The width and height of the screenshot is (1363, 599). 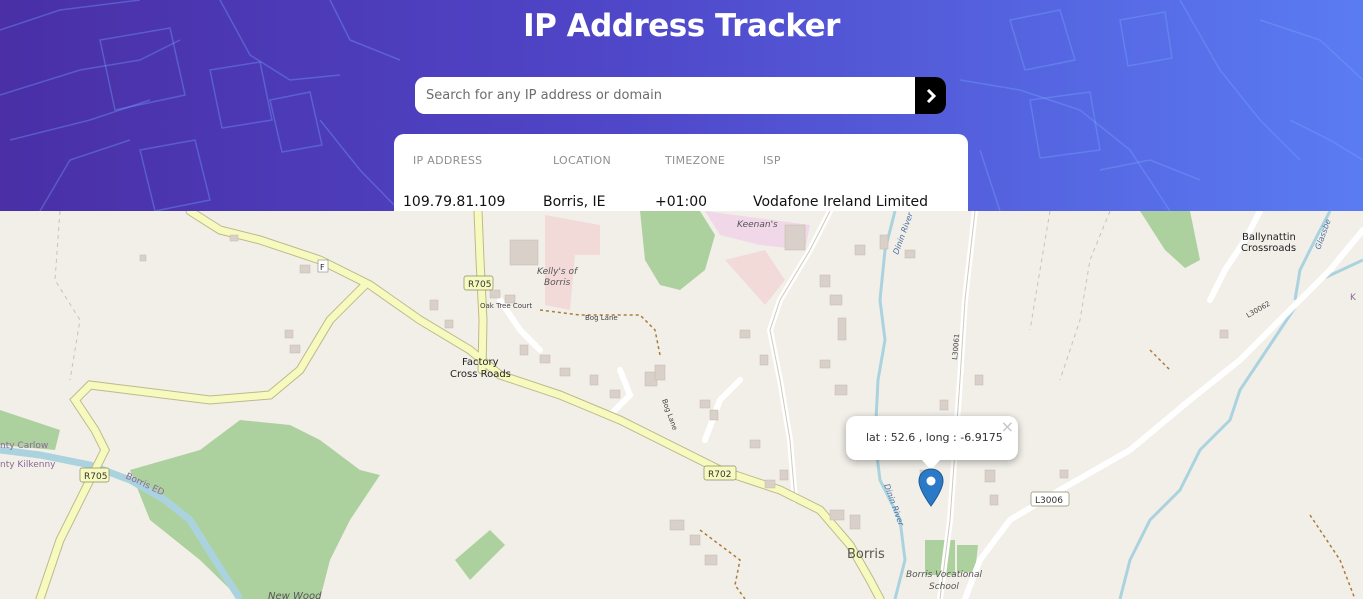 I want to click on map-label-oak-tree: Oak Tree Court, so click(x=506, y=306).